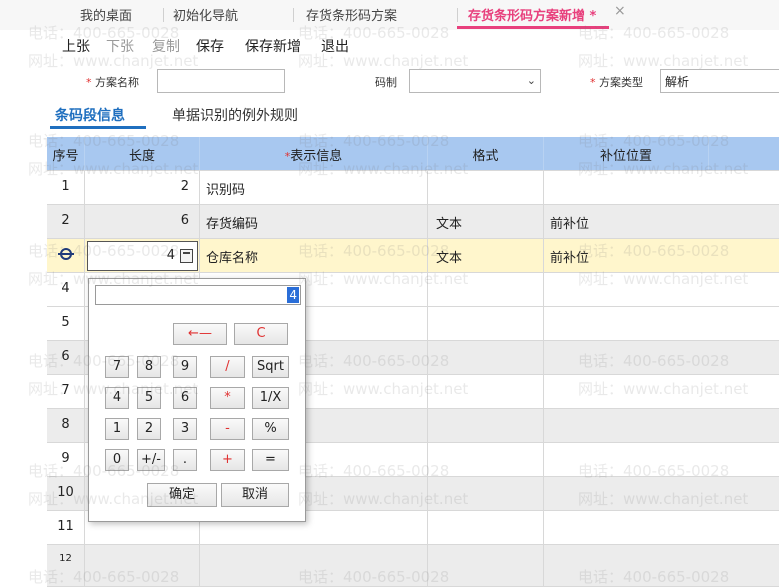 This screenshot has width=779, height=587. Describe the element at coordinates (389, 81) in the screenshot. I see `scheme-form: * 方案名称 码制 ⌄ * 方案类型 解析` at that location.